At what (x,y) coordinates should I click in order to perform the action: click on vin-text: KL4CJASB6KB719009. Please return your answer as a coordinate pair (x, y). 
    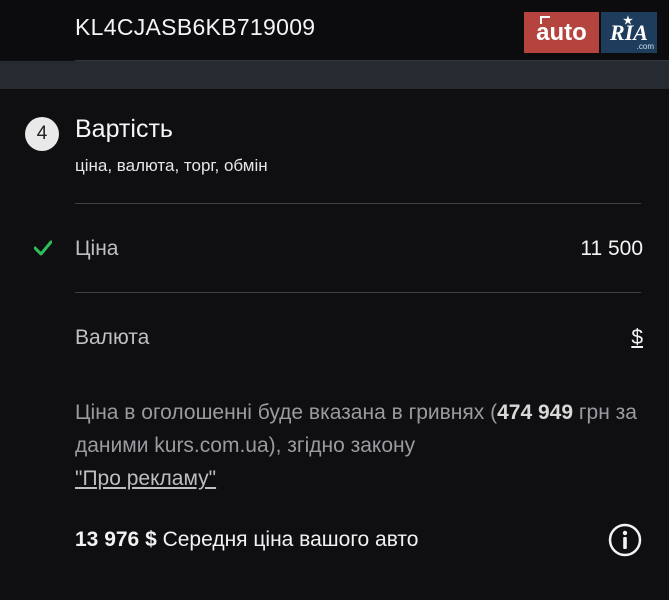
    Looking at the image, I should click on (195, 27).